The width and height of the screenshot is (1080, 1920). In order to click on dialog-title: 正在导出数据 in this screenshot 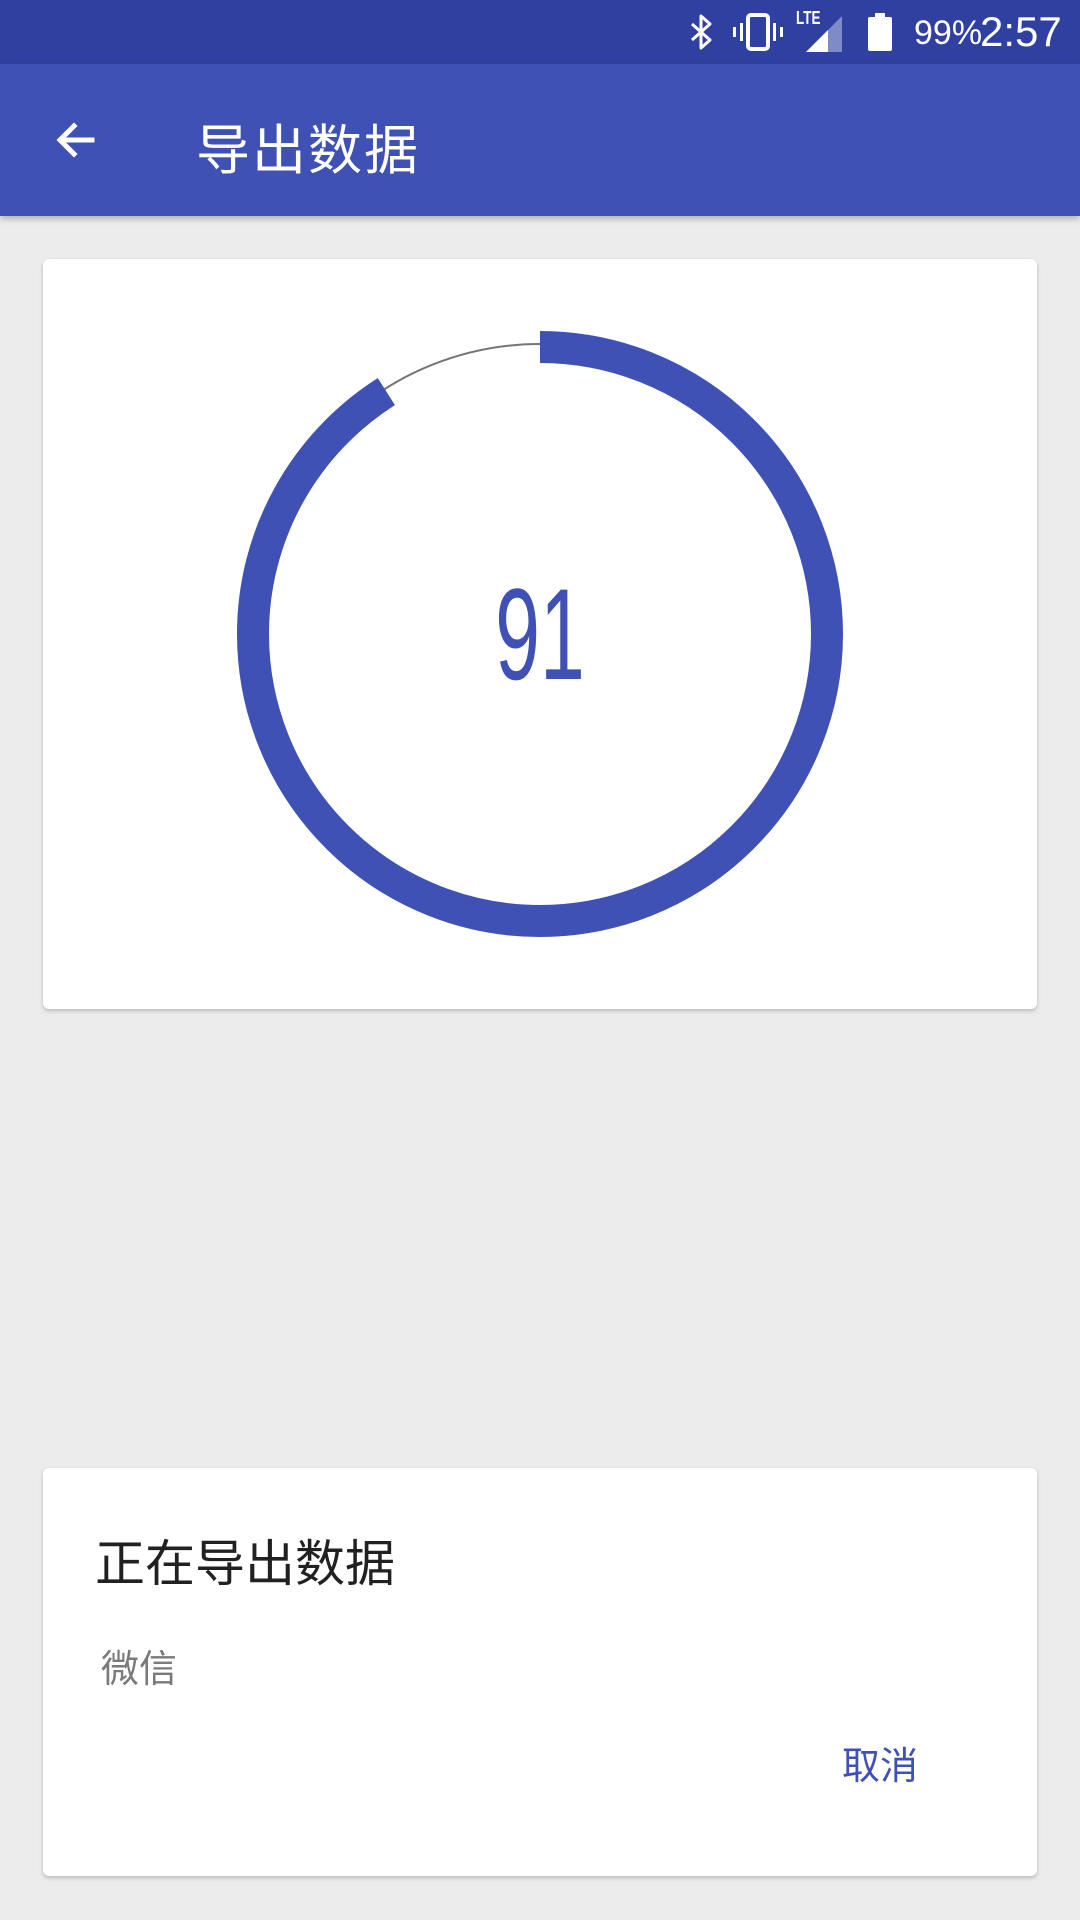, I will do `click(245, 1564)`.